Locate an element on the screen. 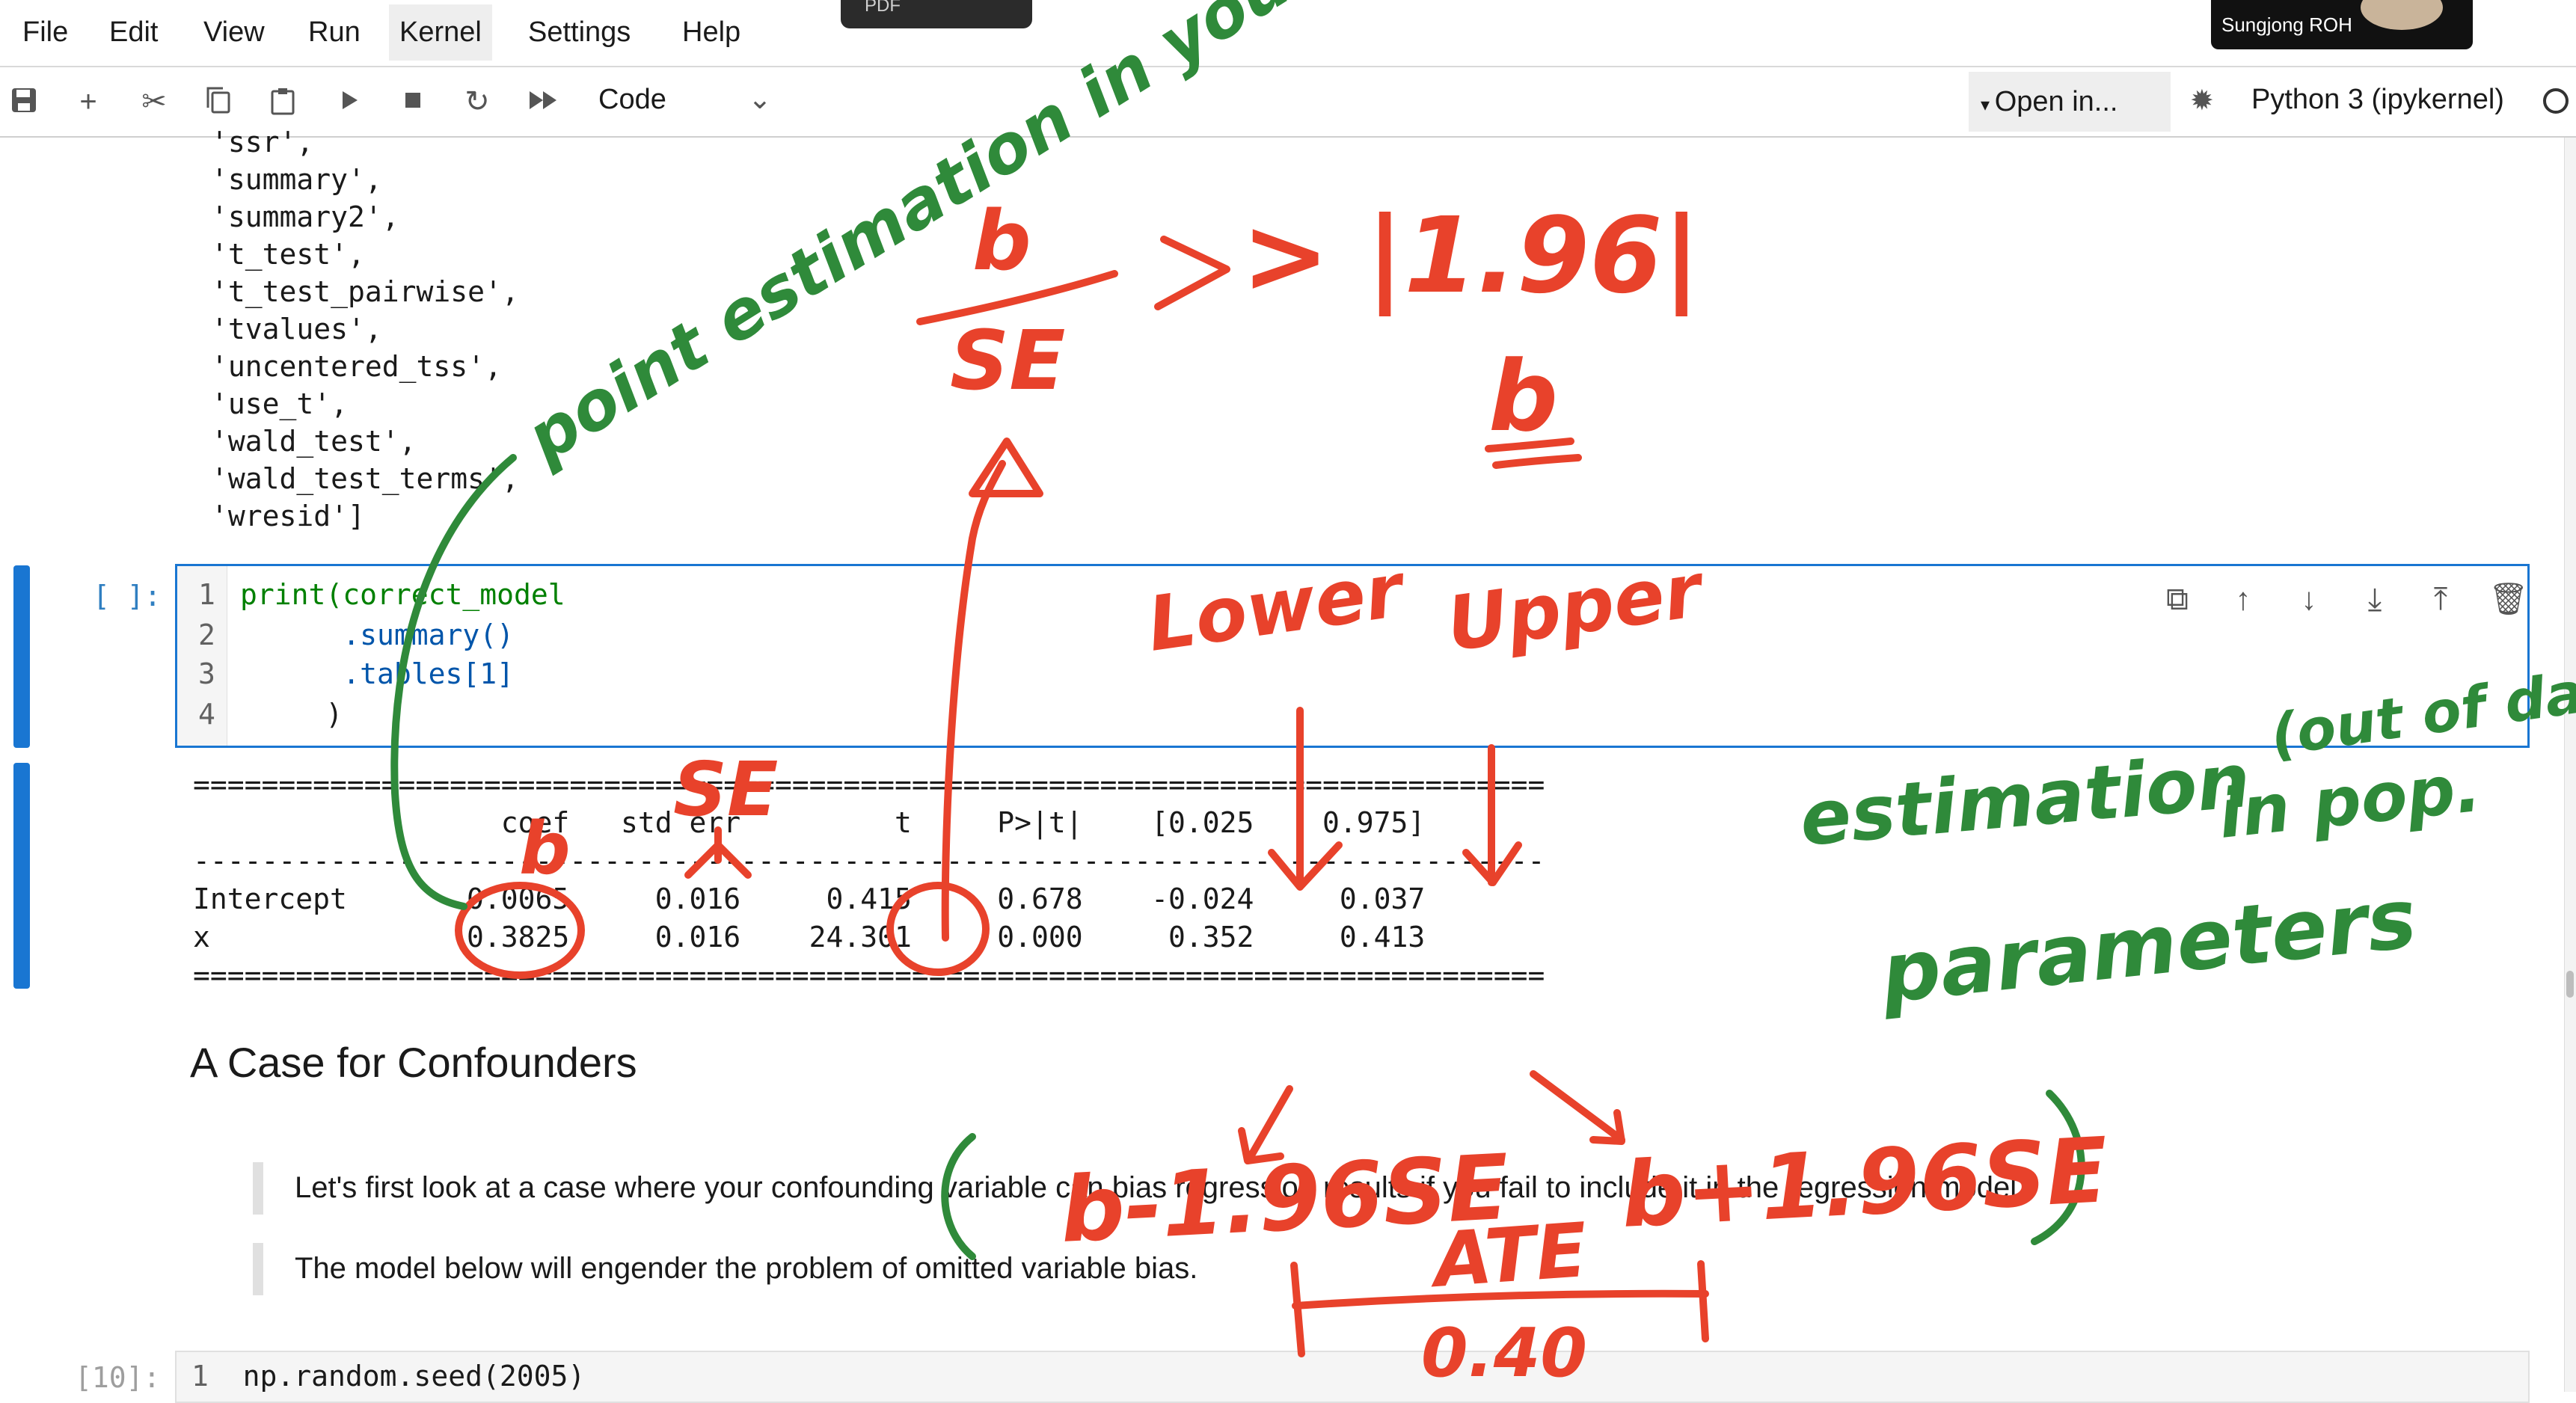 This screenshot has width=2576, height=1403. move-down-icon: ↓ is located at coordinates (2309, 599).